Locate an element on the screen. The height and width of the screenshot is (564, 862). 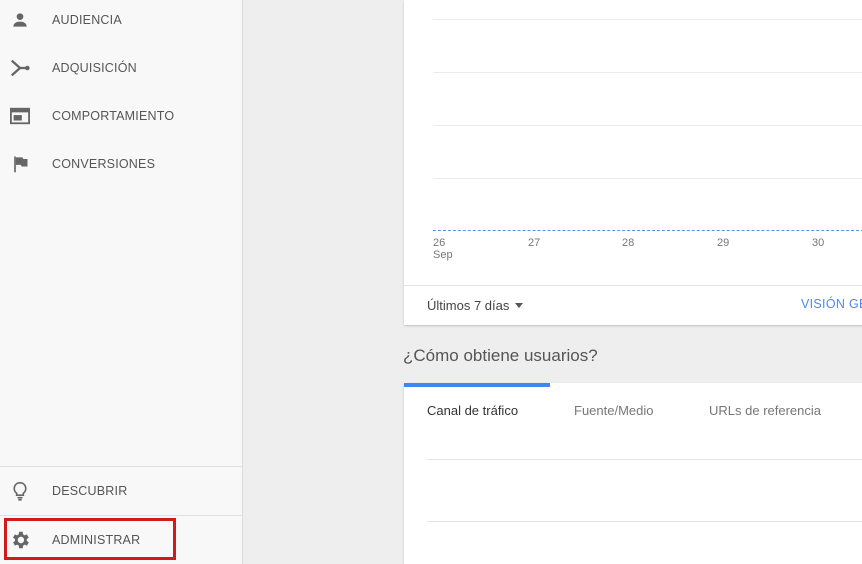
active-tab-indicator is located at coordinates (477, 385).